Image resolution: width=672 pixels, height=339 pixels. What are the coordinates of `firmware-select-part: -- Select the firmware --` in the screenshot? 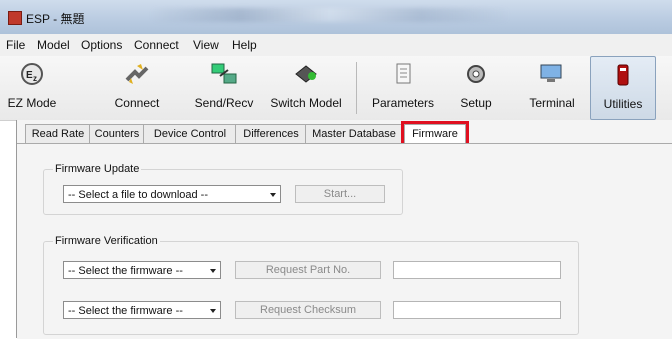 It's located at (142, 270).